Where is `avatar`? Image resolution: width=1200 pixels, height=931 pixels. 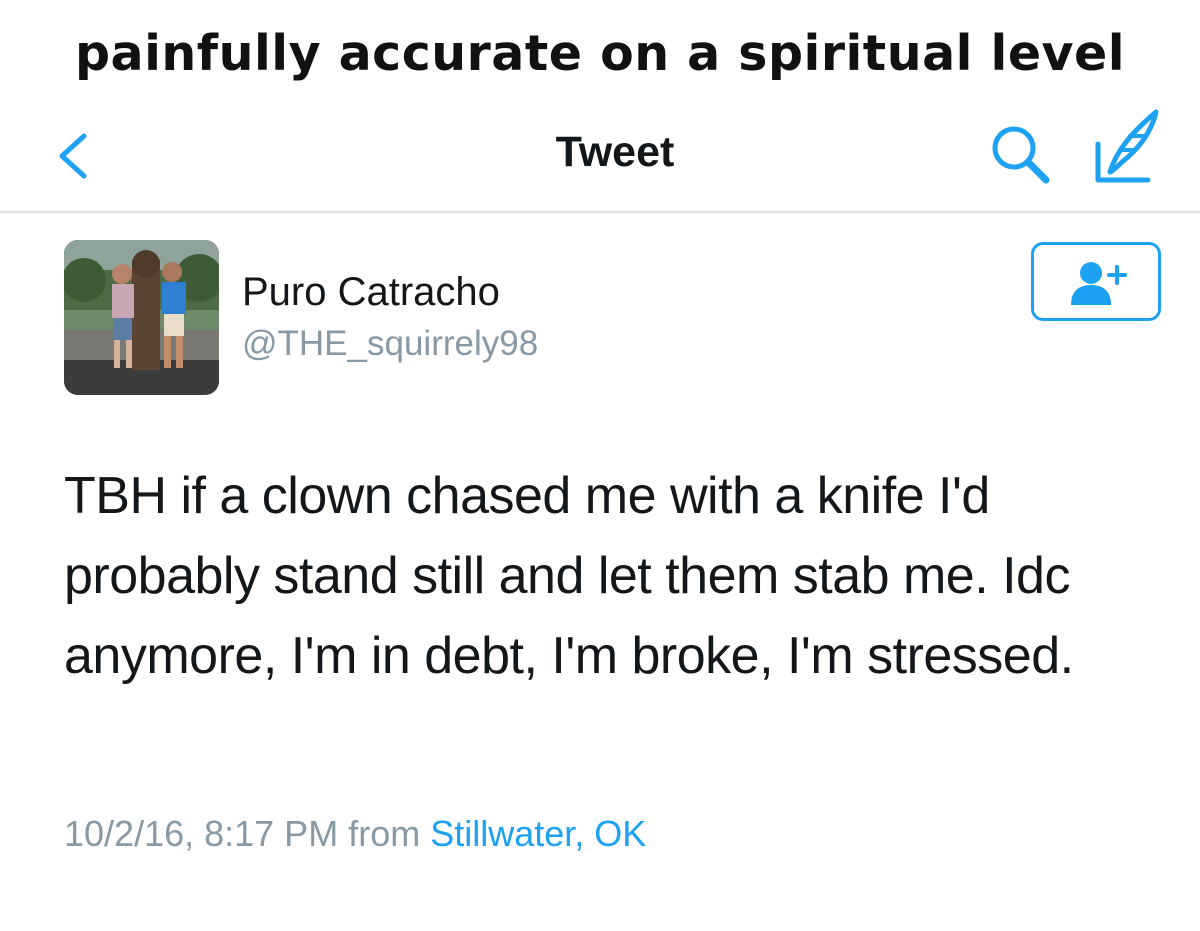
avatar is located at coordinates (141, 317).